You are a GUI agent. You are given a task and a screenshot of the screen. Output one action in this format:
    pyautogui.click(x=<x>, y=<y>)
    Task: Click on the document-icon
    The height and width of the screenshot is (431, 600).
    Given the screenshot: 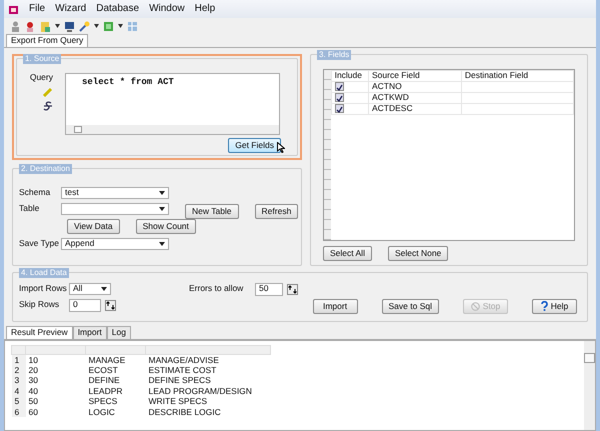 What is the action you would take?
    pyautogui.click(x=45, y=26)
    